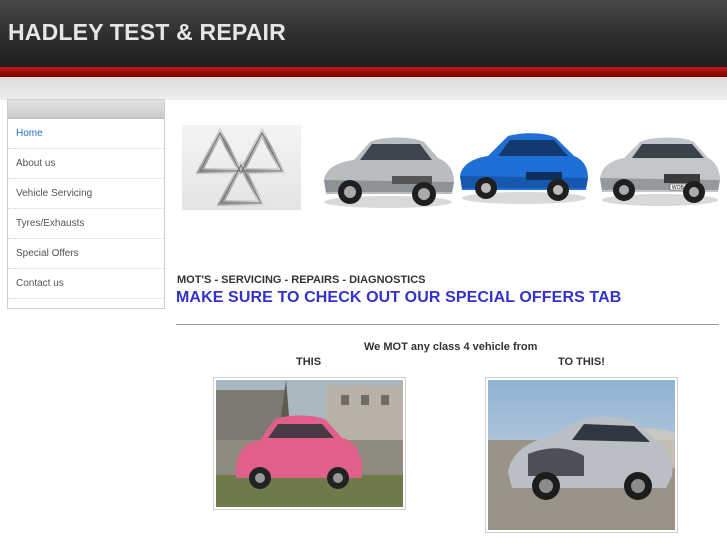  Describe the element at coordinates (86, 194) in the screenshot. I see `sidebar-item-vehicle-servicing: Vehicle Servicing` at that location.